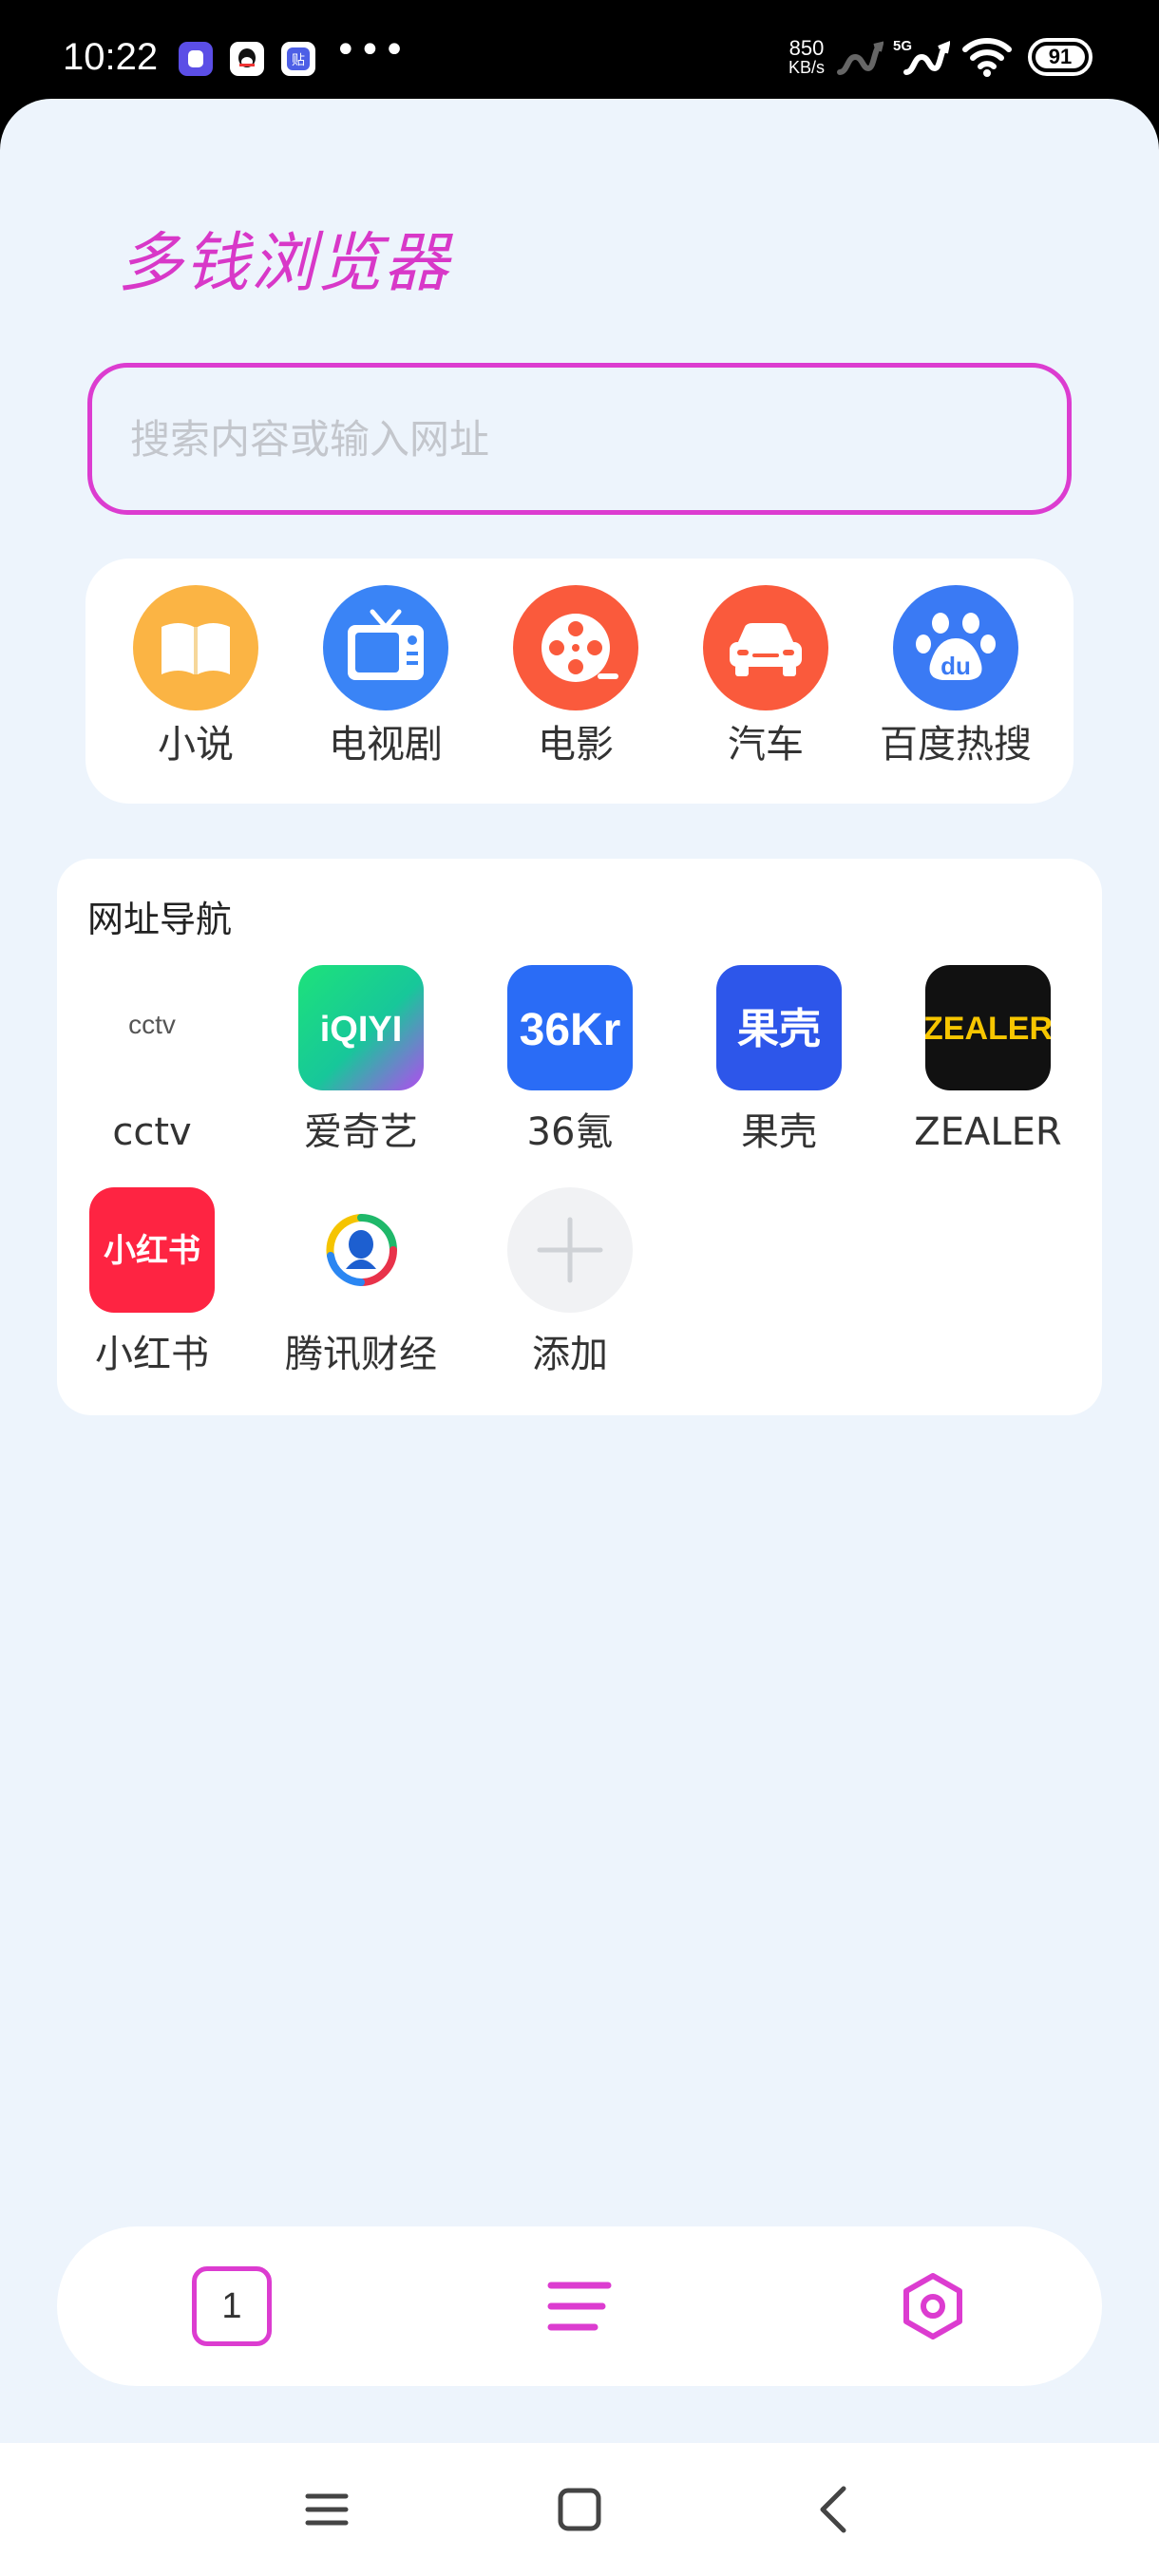 The height and width of the screenshot is (2576, 1159). I want to click on quick-link-movie: 电影, so click(576, 685).